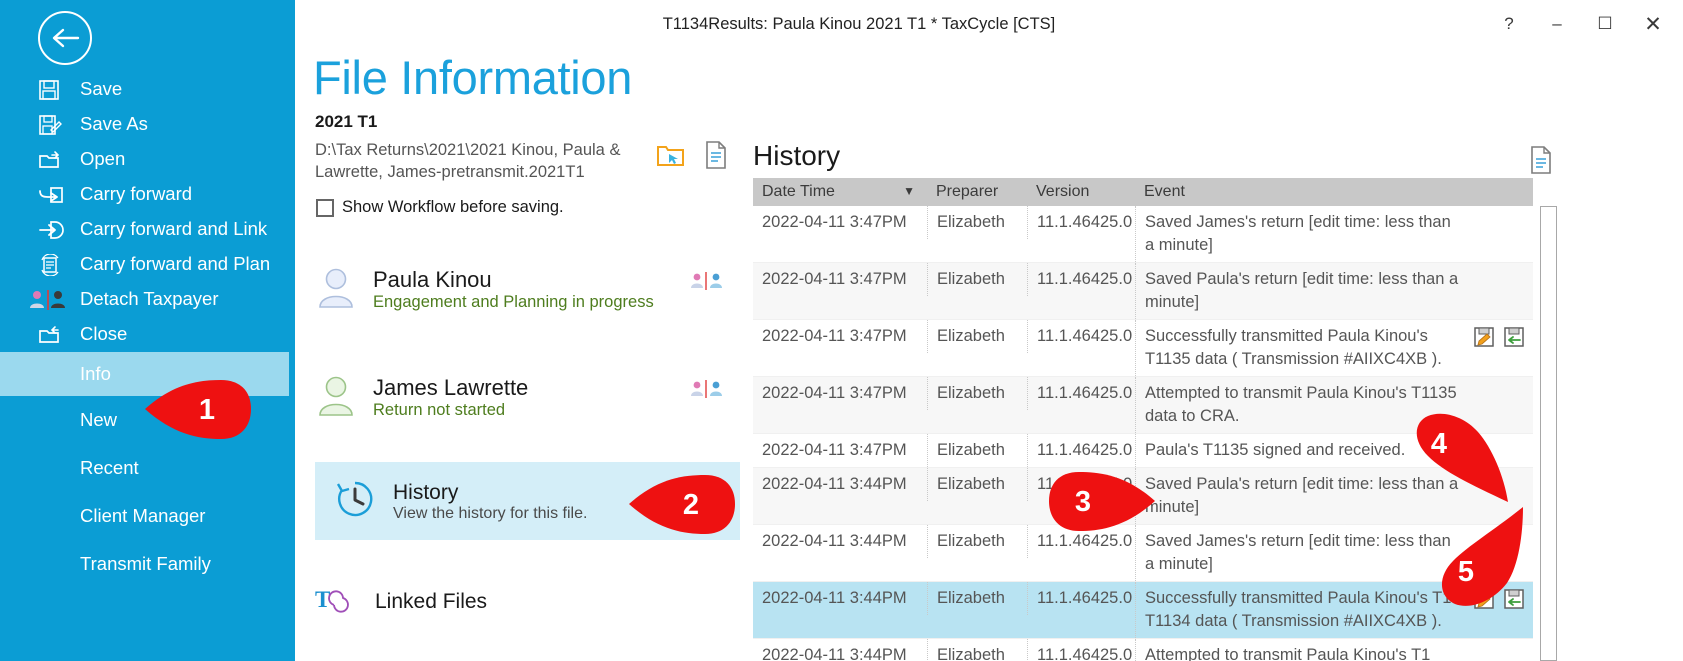 The height and width of the screenshot is (661, 1683). What do you see at coordinates (346, 121) in the screenshot?
I see `tax-year-label: 2021 T1` at bounding box center [346, 121].